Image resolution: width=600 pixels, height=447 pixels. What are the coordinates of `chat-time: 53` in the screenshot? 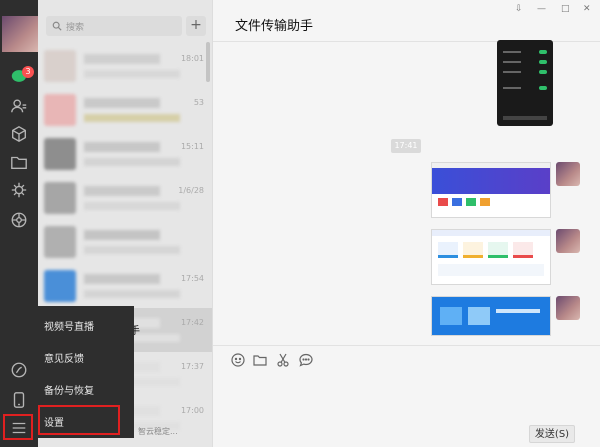 It's located at (198, 102).